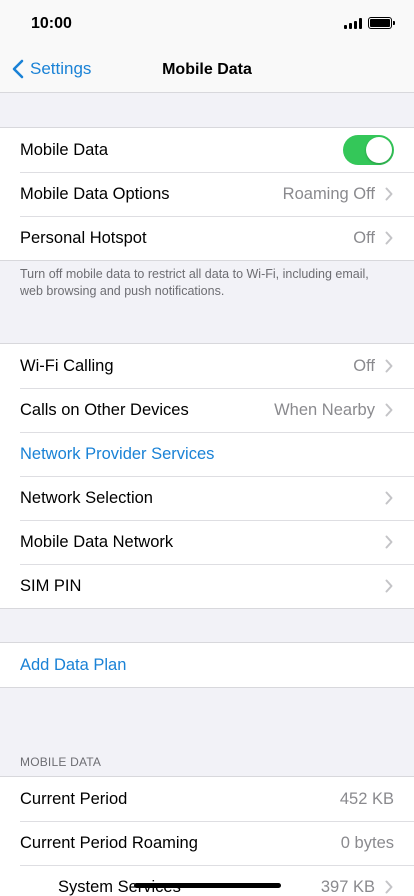 The image size is (414, 896). I want to click on data-plan-group: Add Data Plan, so click(207, 665).